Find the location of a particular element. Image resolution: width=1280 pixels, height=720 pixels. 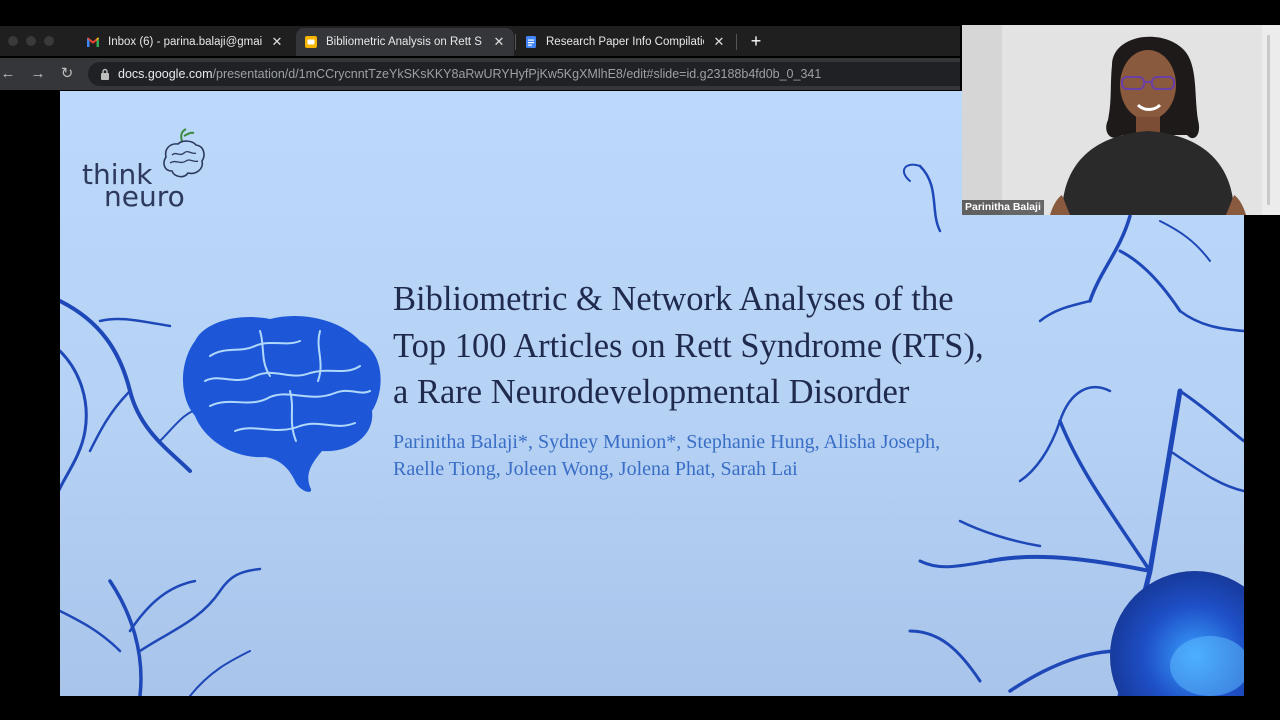

lock-icon is located at coordinates (105, 74).